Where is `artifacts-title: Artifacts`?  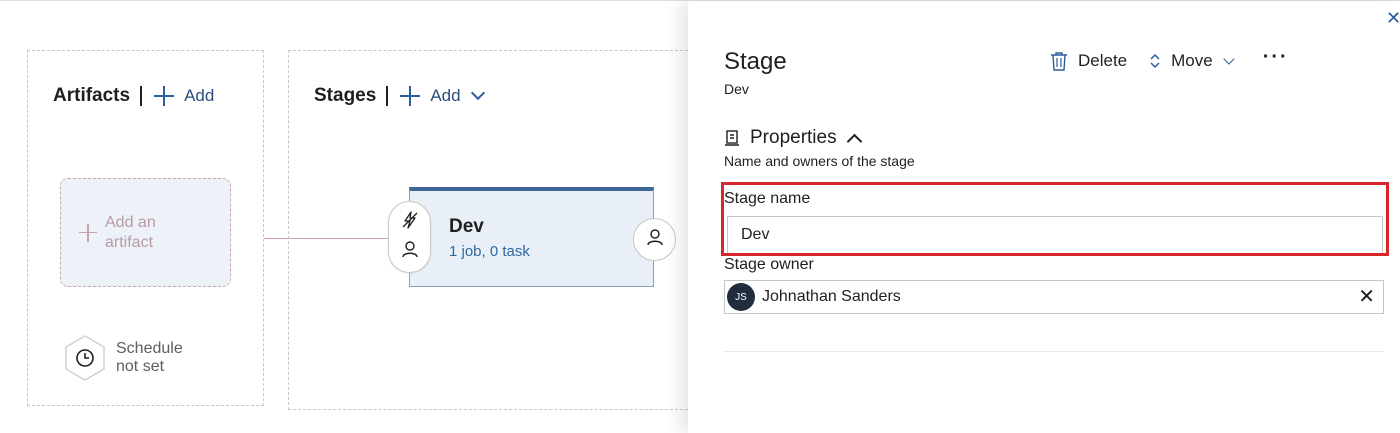 artifacts-title: Artifacts is located at coordinates (92, 95).